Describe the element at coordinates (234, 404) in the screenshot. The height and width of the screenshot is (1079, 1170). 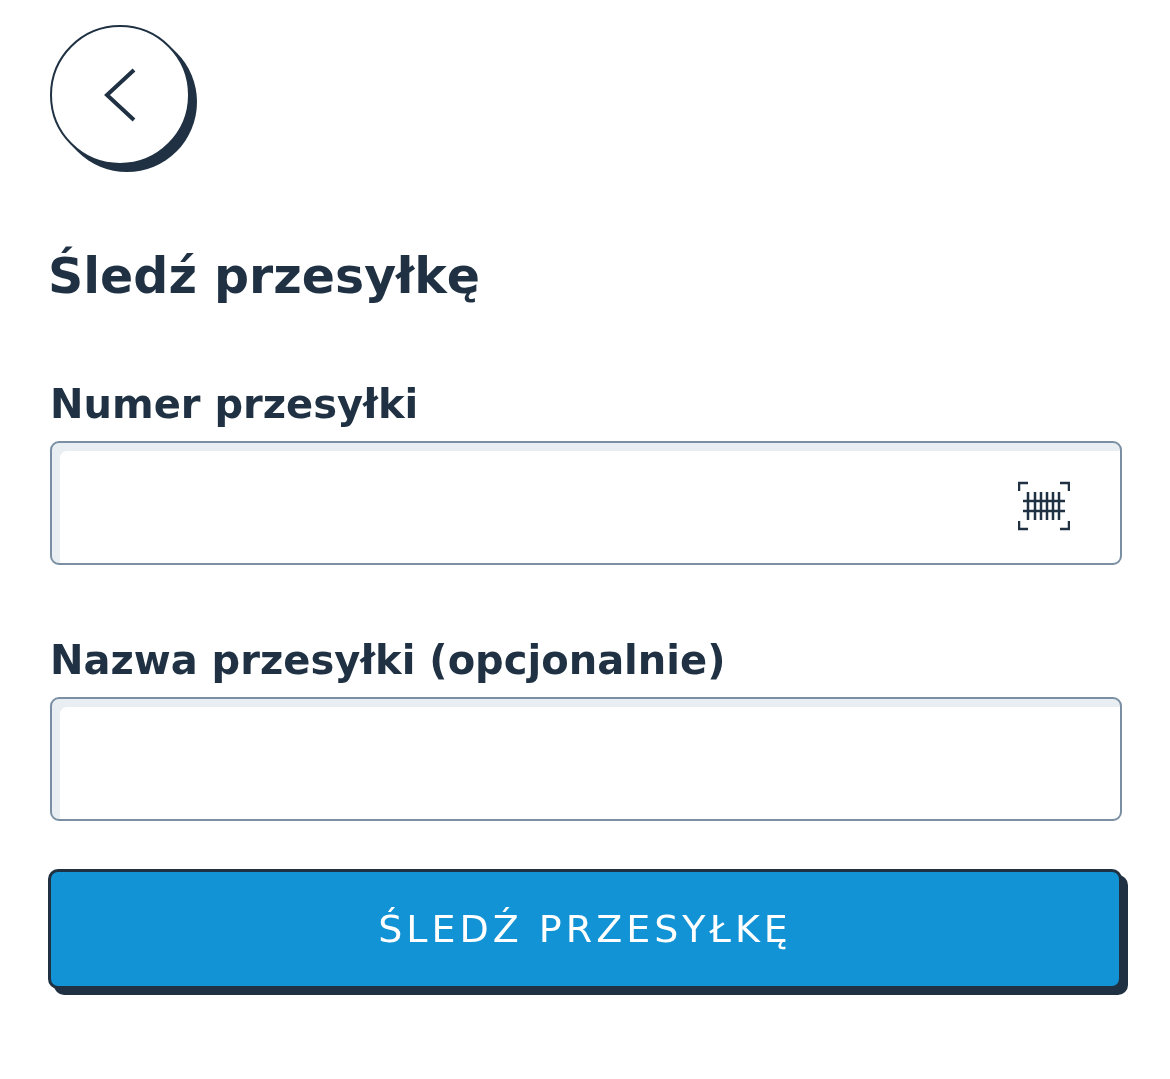
I see `field-label: Numer przesyłki` at that location.